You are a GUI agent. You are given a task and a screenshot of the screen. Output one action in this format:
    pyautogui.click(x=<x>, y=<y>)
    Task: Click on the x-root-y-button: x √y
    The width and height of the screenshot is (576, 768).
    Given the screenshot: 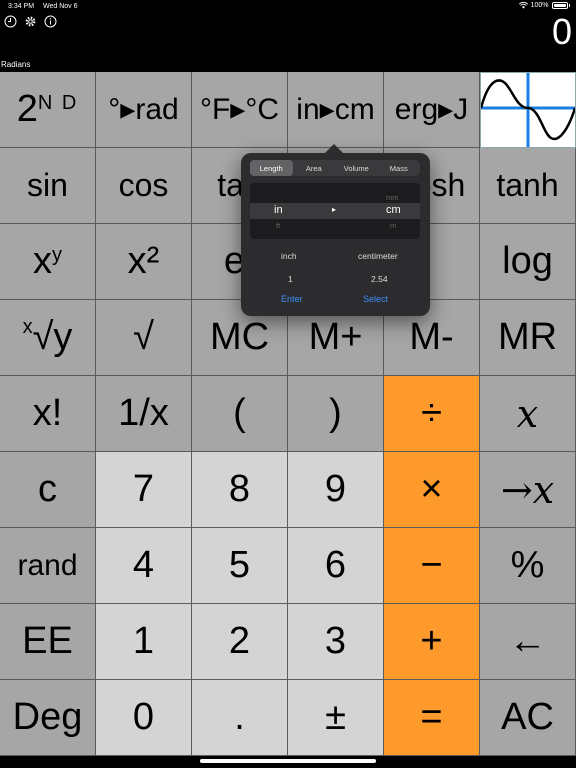 What is the action you would take?
    pyautogui.click(x=48, y=338)
    